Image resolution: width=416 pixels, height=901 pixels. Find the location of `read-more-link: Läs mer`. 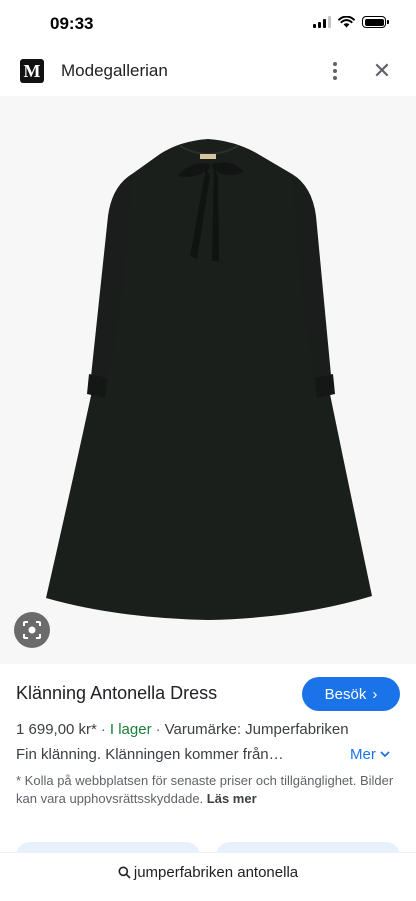

read-more-link: Läs mer is located at coordinates (232, 798).